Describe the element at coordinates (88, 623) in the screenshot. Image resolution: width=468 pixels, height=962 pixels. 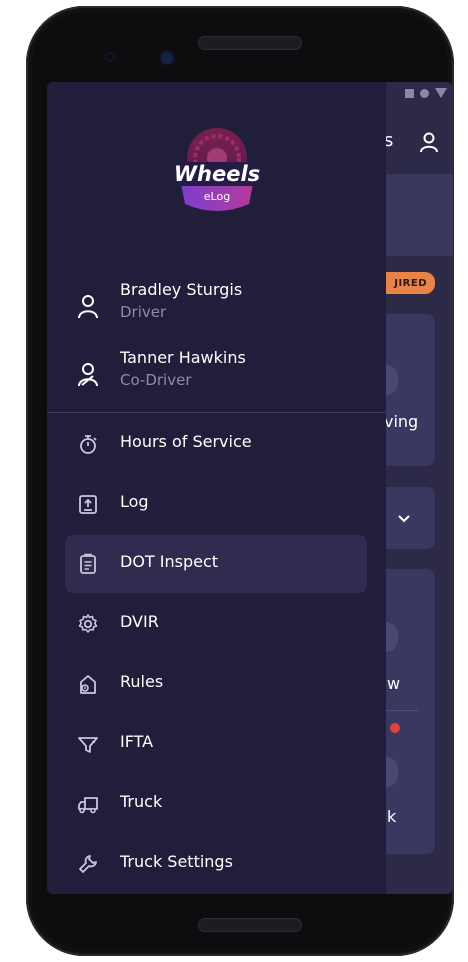
I see `gear-icon` at that location.